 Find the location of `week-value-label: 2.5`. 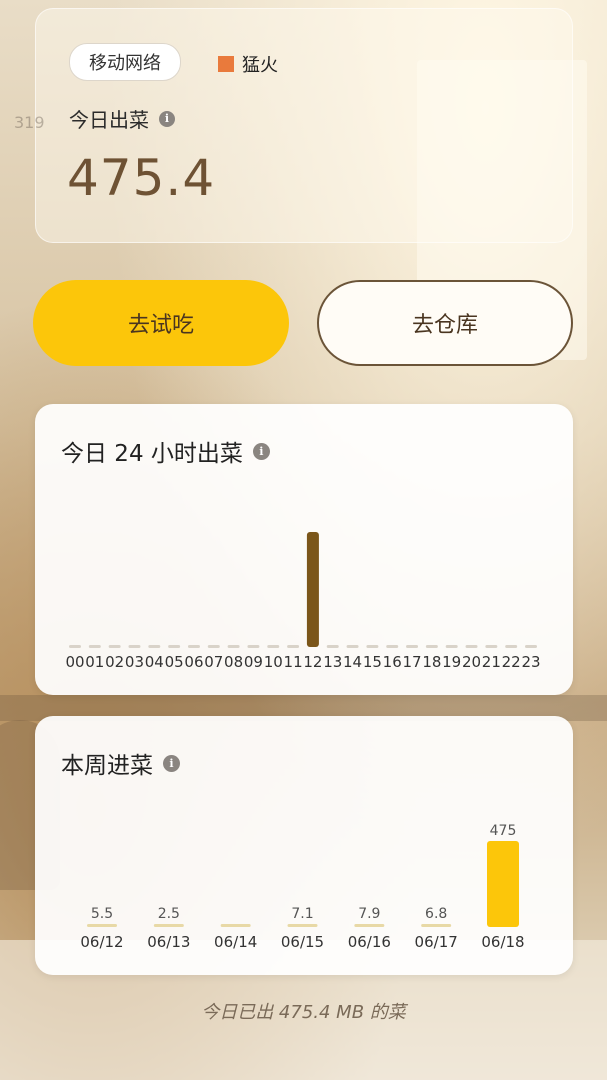

week-value-label: 2.5 is located at coordinates (169, 914).